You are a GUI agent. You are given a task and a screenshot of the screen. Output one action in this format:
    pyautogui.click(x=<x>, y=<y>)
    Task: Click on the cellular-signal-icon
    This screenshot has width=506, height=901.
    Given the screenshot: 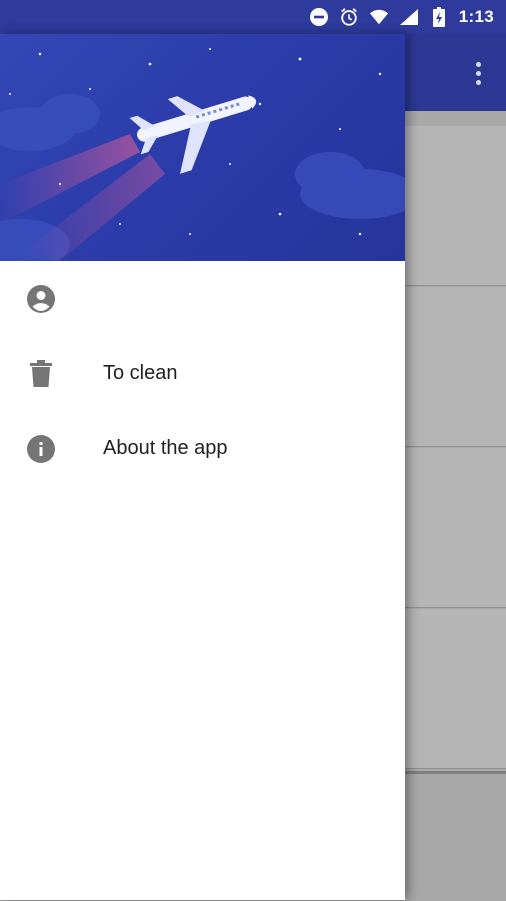 What is the action you would take?
    pyautogui.click(x=409, y=17)
    